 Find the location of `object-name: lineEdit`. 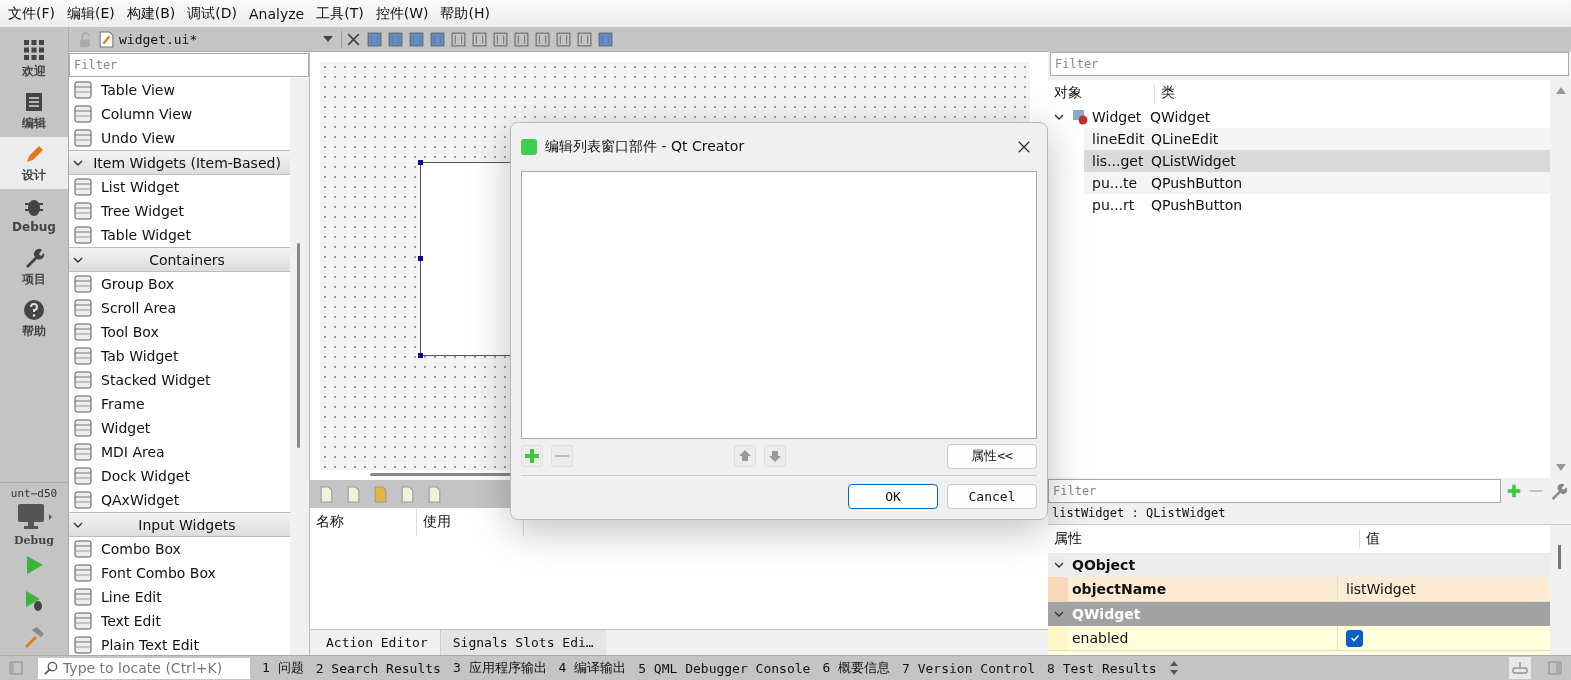

object-name: lineEdit is located at coordinates (1121, 139).